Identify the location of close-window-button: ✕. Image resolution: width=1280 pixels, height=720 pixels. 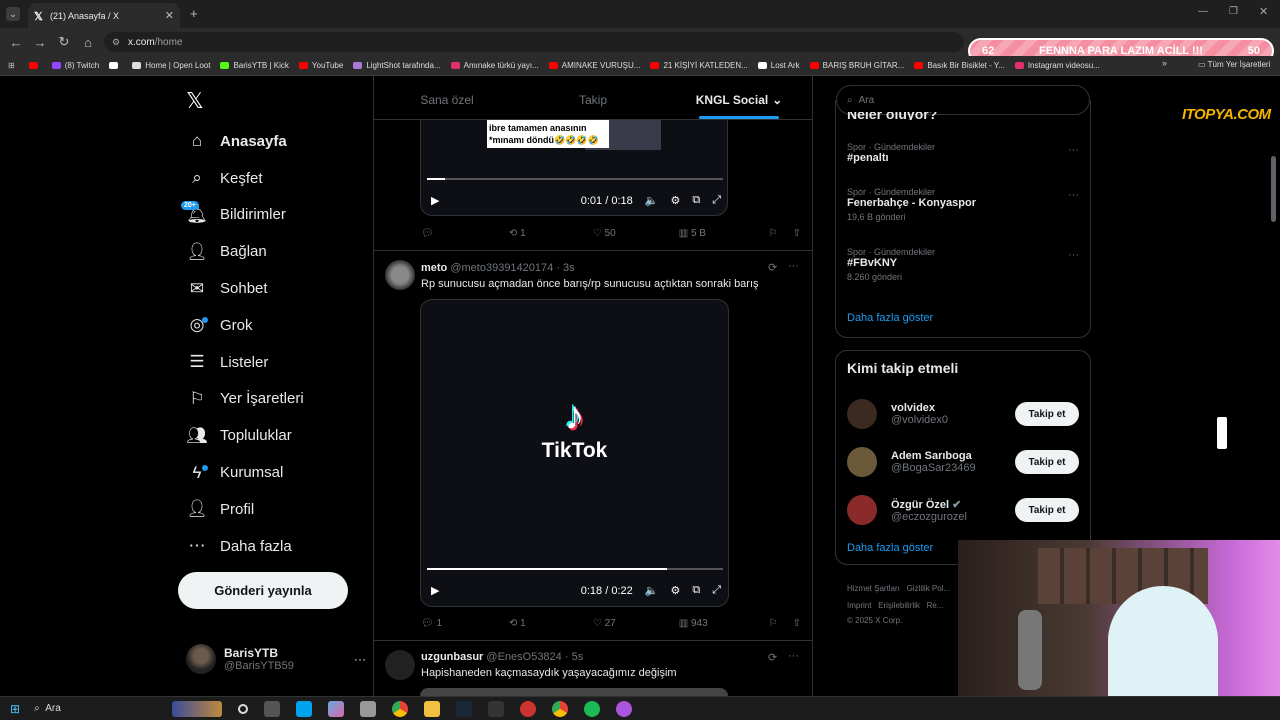
(1263, 11).